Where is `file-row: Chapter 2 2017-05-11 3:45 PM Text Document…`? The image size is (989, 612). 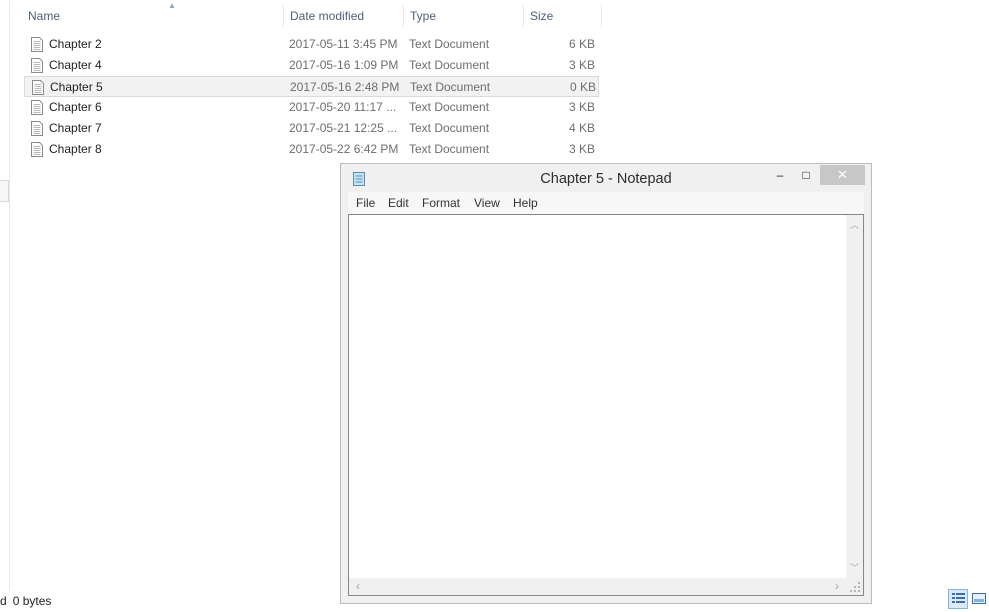
file-row: Chapter 2 2017-05-11 3:45 PM Text Document… is located at coordinates (311, 44).